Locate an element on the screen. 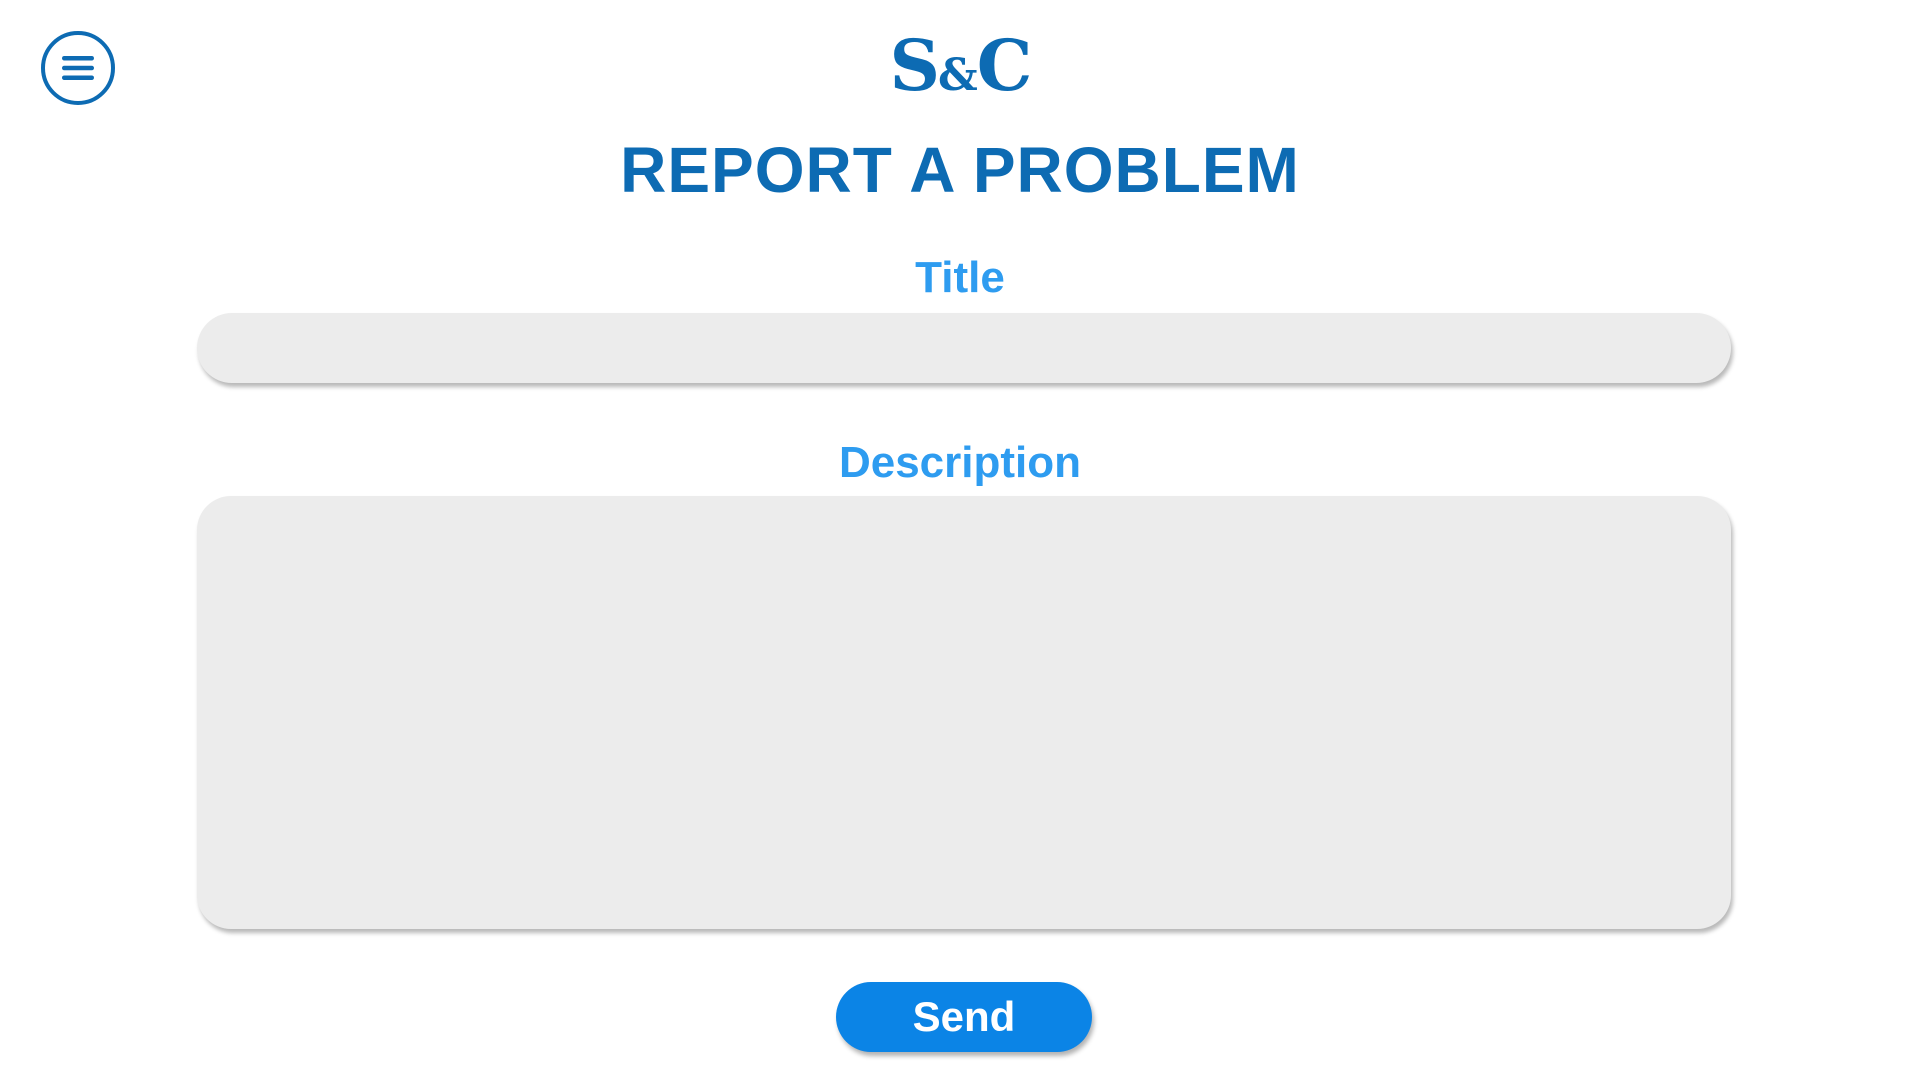  page-title: REPORT A PROBLEM is located at coordinates (960, 170).